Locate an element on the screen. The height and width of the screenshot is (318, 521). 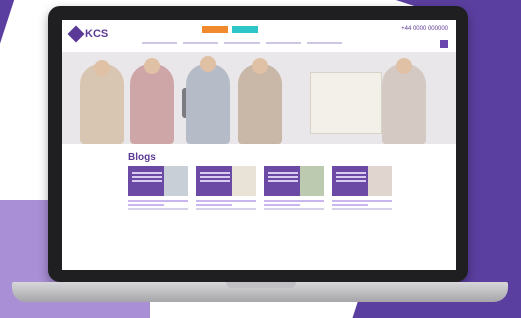
blogs-heading: Blogs is located at coordinates (142, 157).